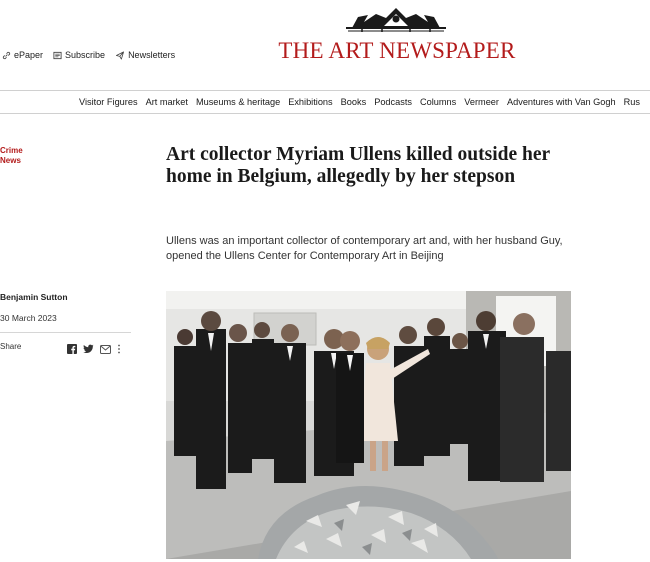 The height and width of the screenshot is (562, 650). What do you see at coordinates (354, 102) in the screenshot?
I see `nav-item-books: Books` at bounding box center [354, 102].